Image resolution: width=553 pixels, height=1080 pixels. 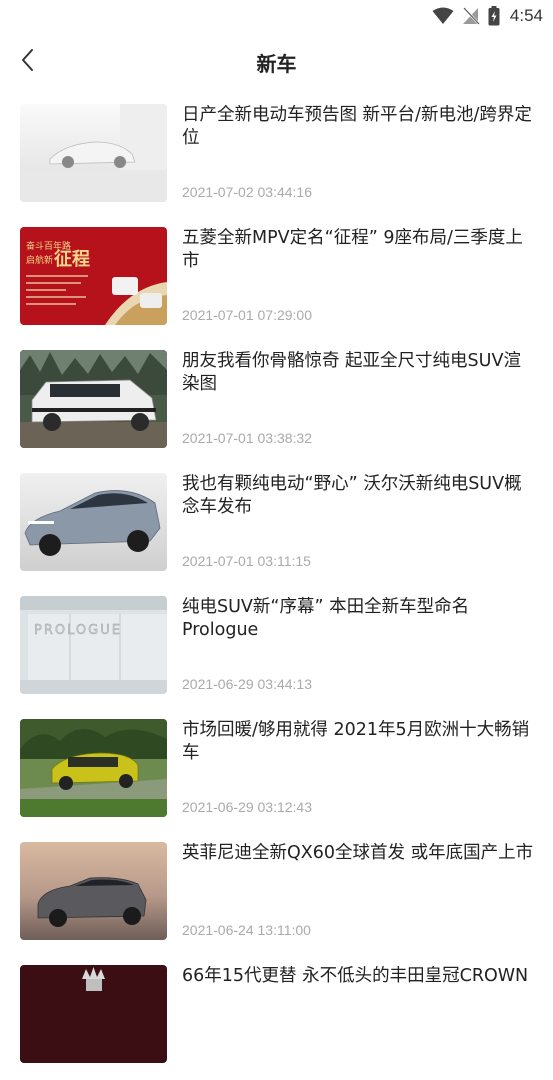 I want to click on article-title: 英菲尼迪全新QX60全球首发 或年底国产上市, so click(x=358, y=853).